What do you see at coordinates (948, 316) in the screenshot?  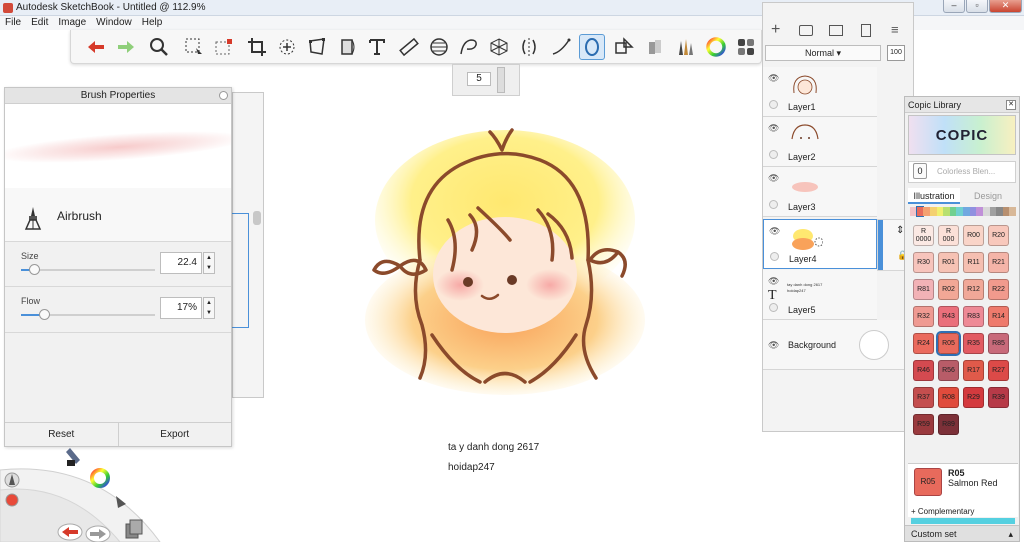 I see `copic-swatch: R43` at bounding box center [948, 316].